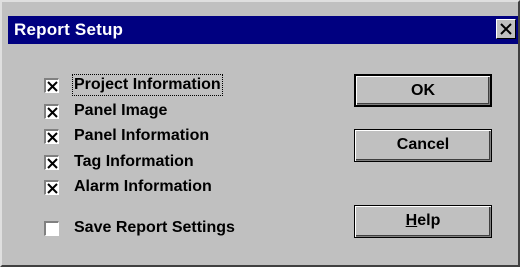 The width and height of the screenshot is (520, 267). I want to click on close-icon, so click(506, 30).